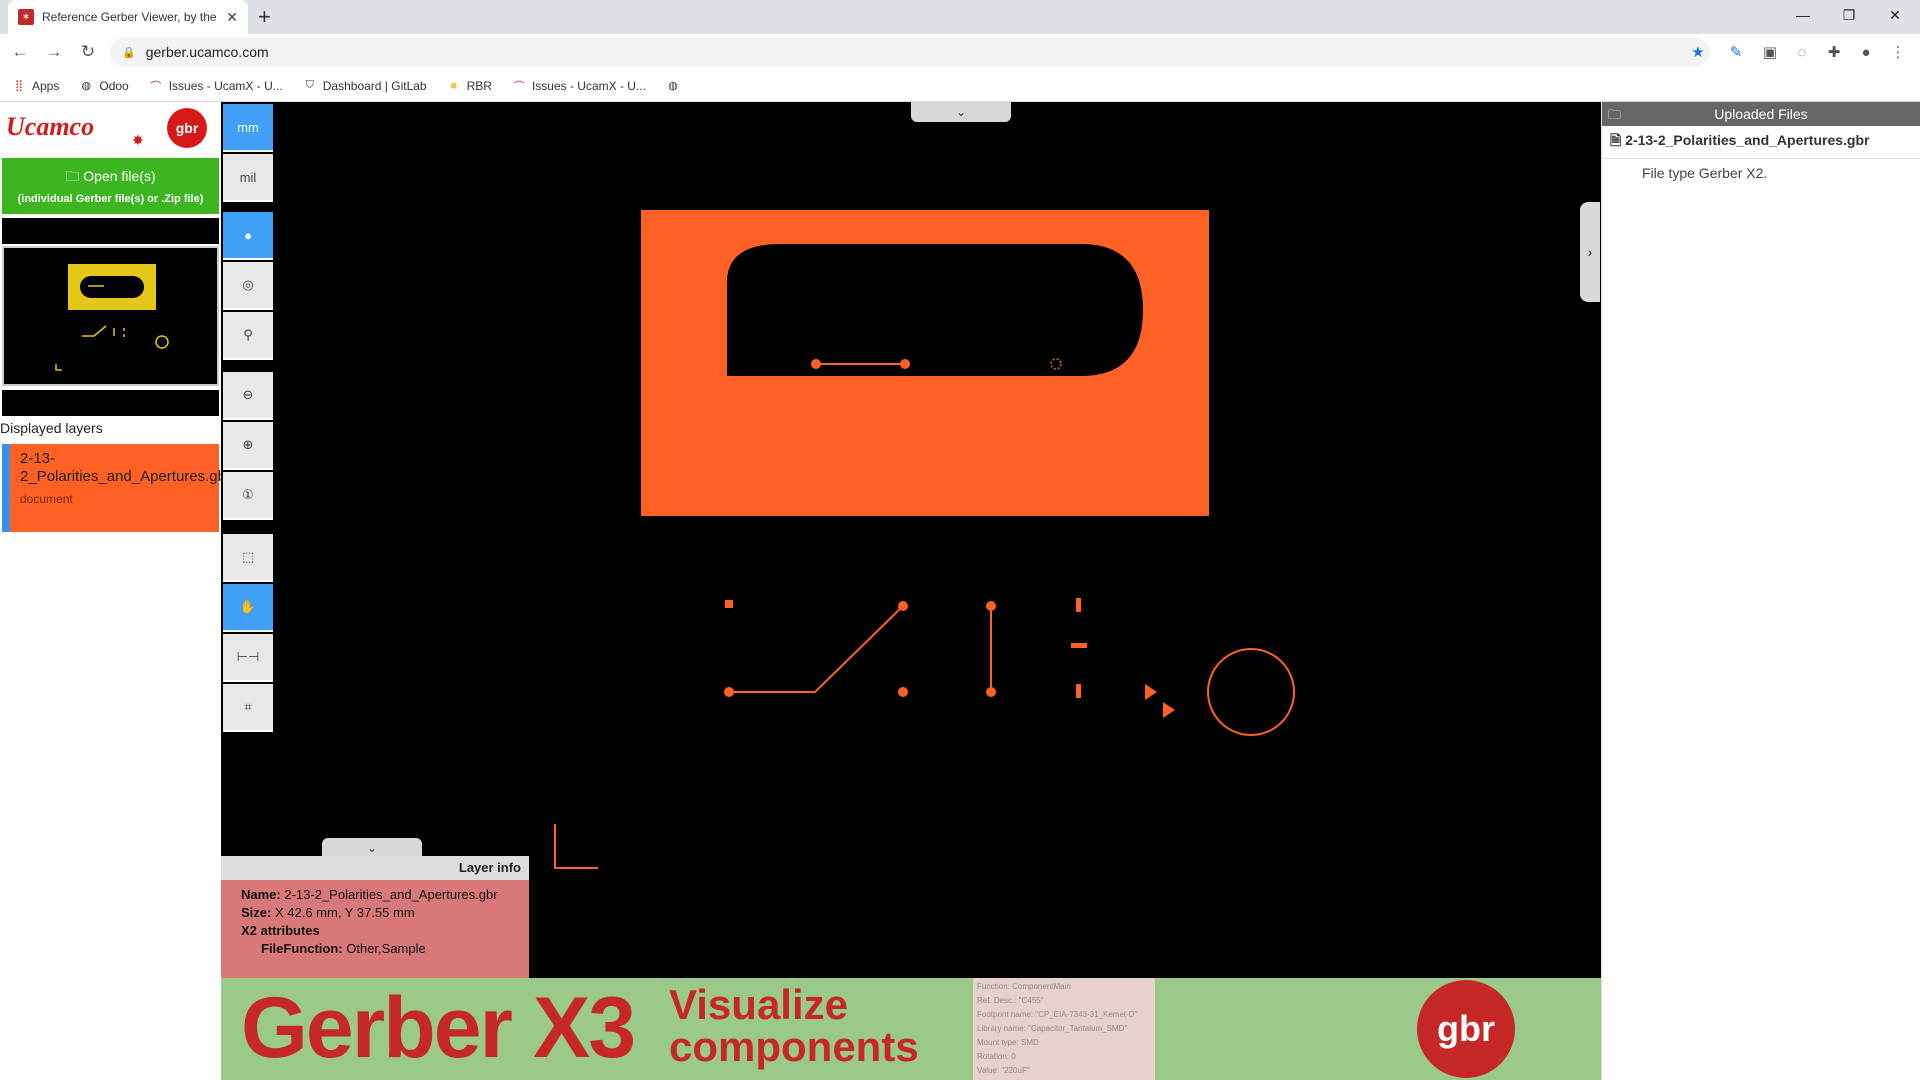 Image resolution: width=1920 pixels, height=1080 pixels. Describe the element at coordinates (1895, 15) in the screenshot. I see `close-window-icon: ✕` at that location.